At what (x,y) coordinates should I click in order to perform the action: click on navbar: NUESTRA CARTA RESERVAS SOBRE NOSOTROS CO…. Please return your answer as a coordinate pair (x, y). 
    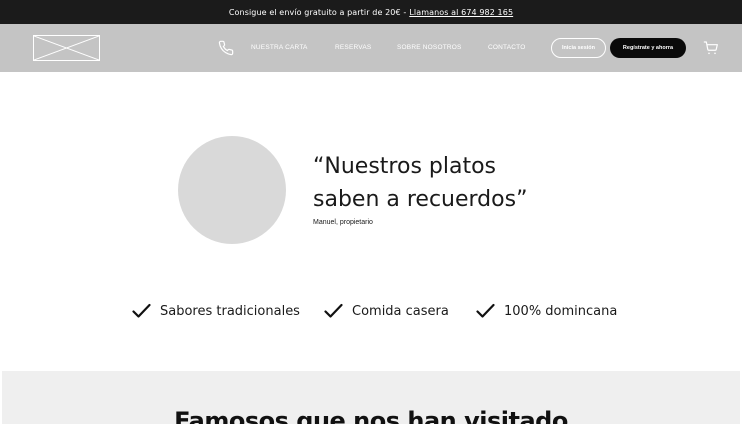
    Looking at the image, I should click on (371, 48).